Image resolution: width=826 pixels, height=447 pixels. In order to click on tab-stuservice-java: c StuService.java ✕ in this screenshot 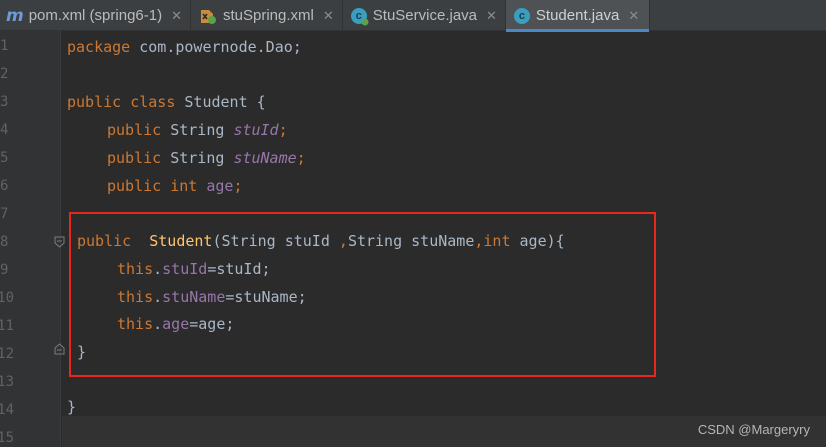, I will do `click(424, 15)`.